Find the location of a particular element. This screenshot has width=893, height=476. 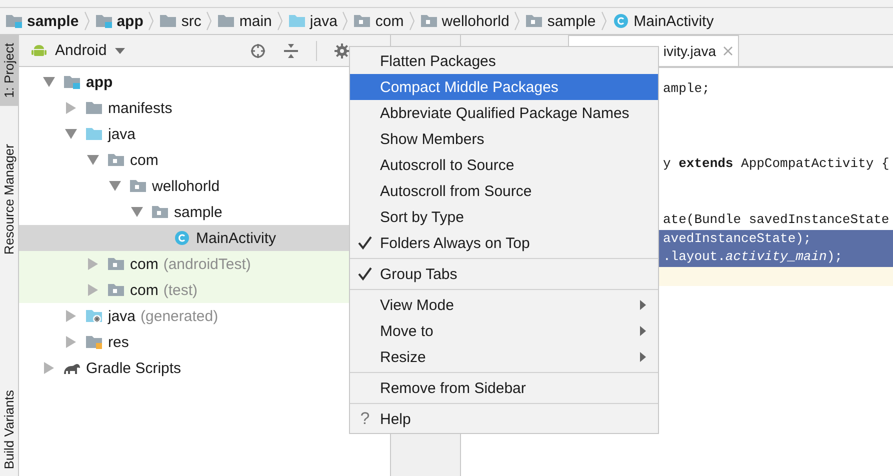

code-line: y extends AppCompatActivity { is located at coordinates (776, 163).